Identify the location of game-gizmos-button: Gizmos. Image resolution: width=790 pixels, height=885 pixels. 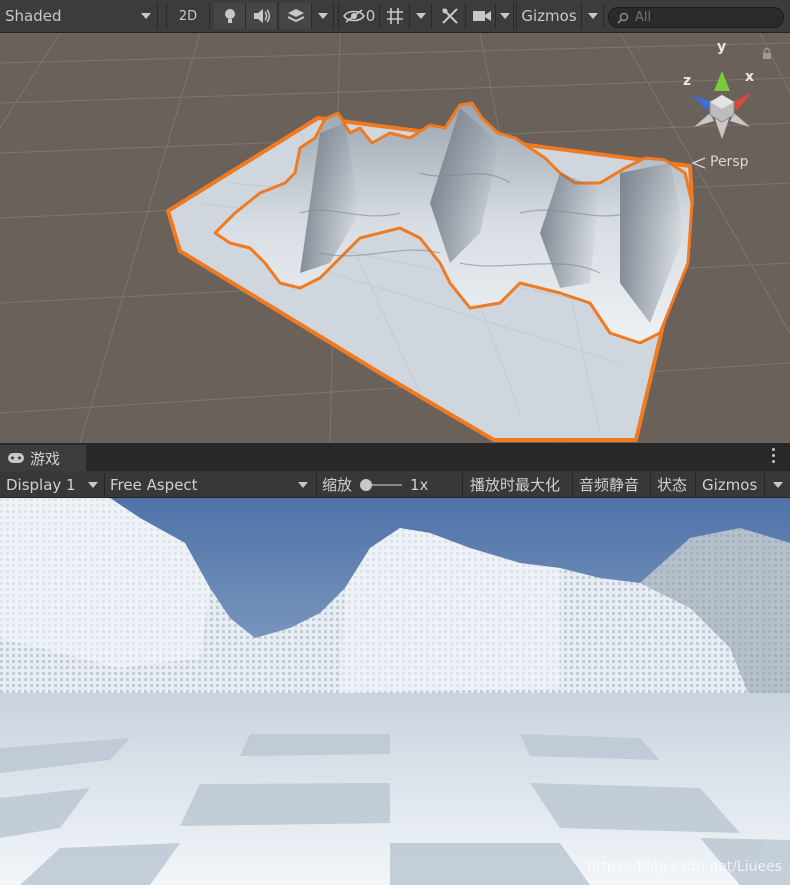
(729, 484).